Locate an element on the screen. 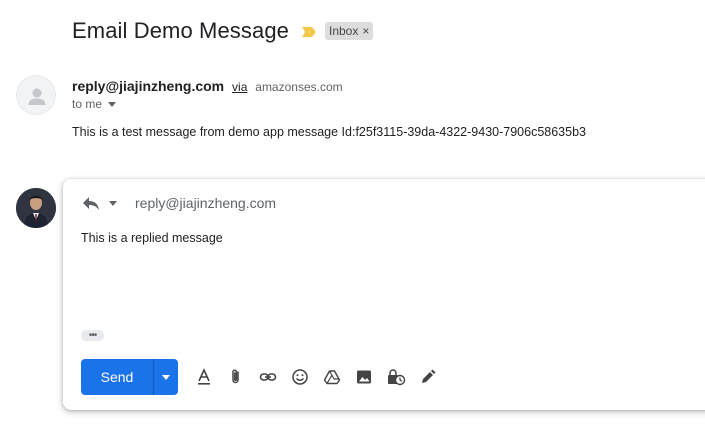  send-button: Send is located at coordinates (117, 377).